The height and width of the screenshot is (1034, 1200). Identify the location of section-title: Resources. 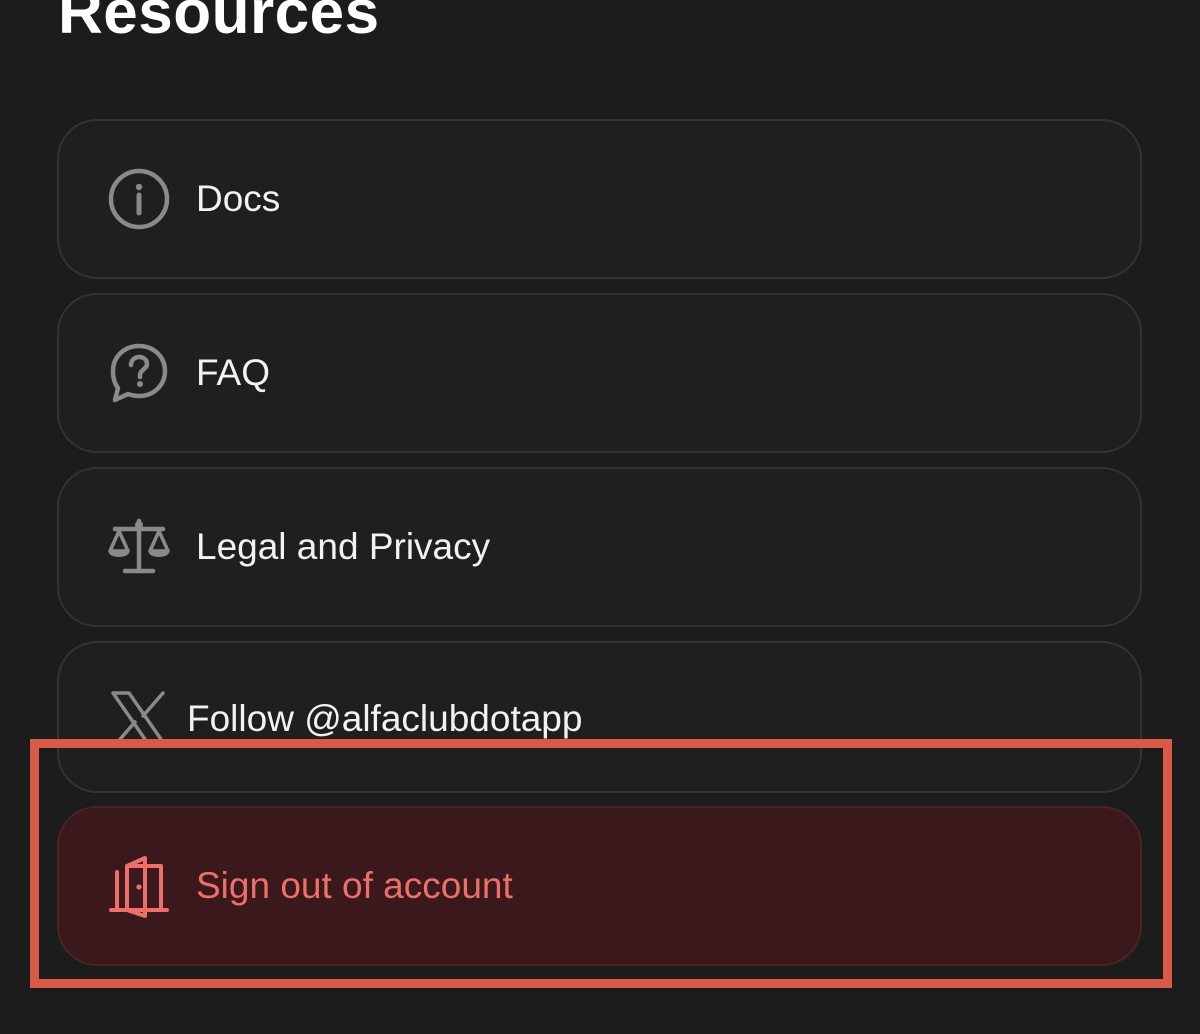
(219, 23).